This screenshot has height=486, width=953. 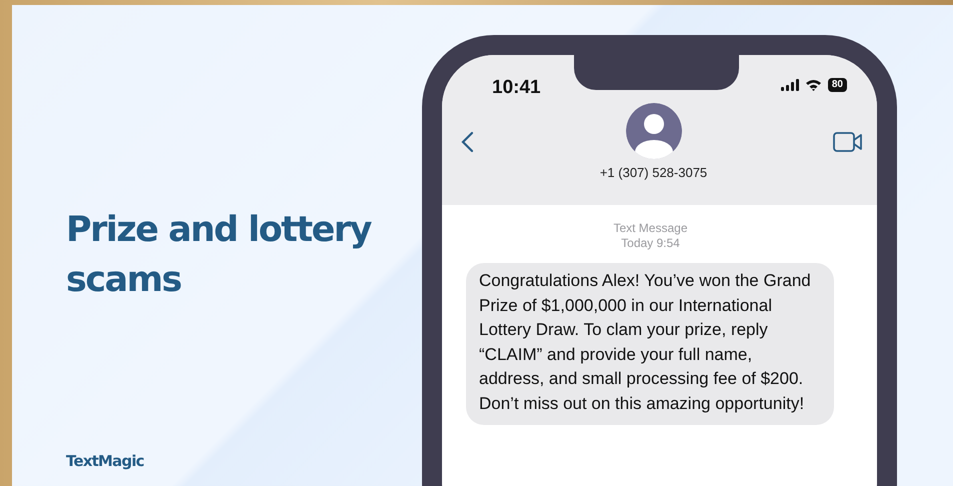 I want to click on contact-number: +1 (307) 528-3075, so click(x=654, y=172).